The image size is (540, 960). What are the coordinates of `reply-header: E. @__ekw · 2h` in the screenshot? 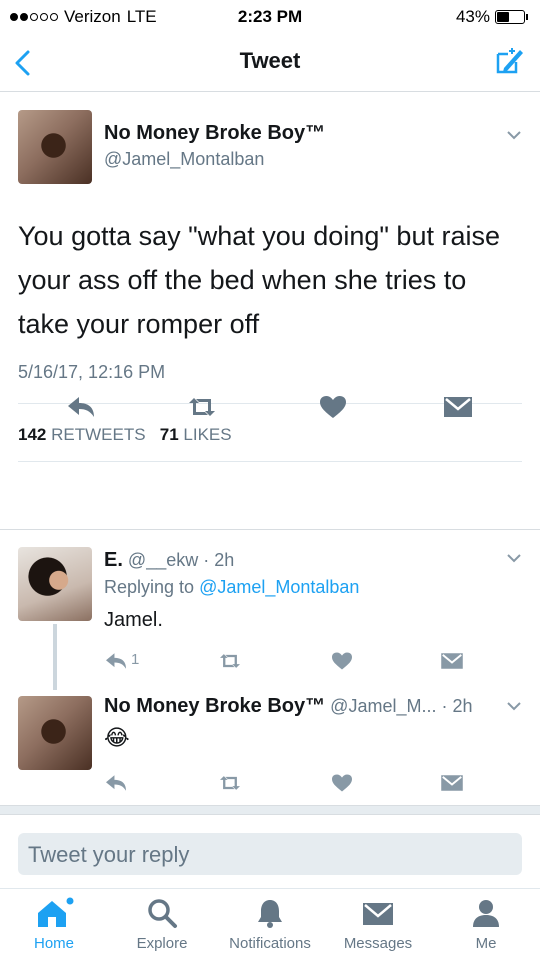 It's located at (169, 560).